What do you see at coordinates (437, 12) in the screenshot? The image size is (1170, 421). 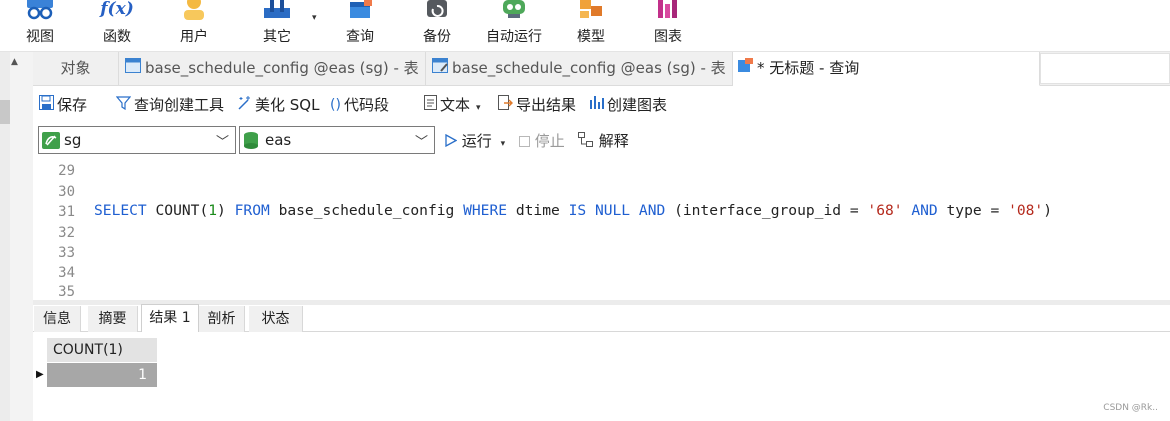 I see `backup-icon` at bounding box center [437, 12].